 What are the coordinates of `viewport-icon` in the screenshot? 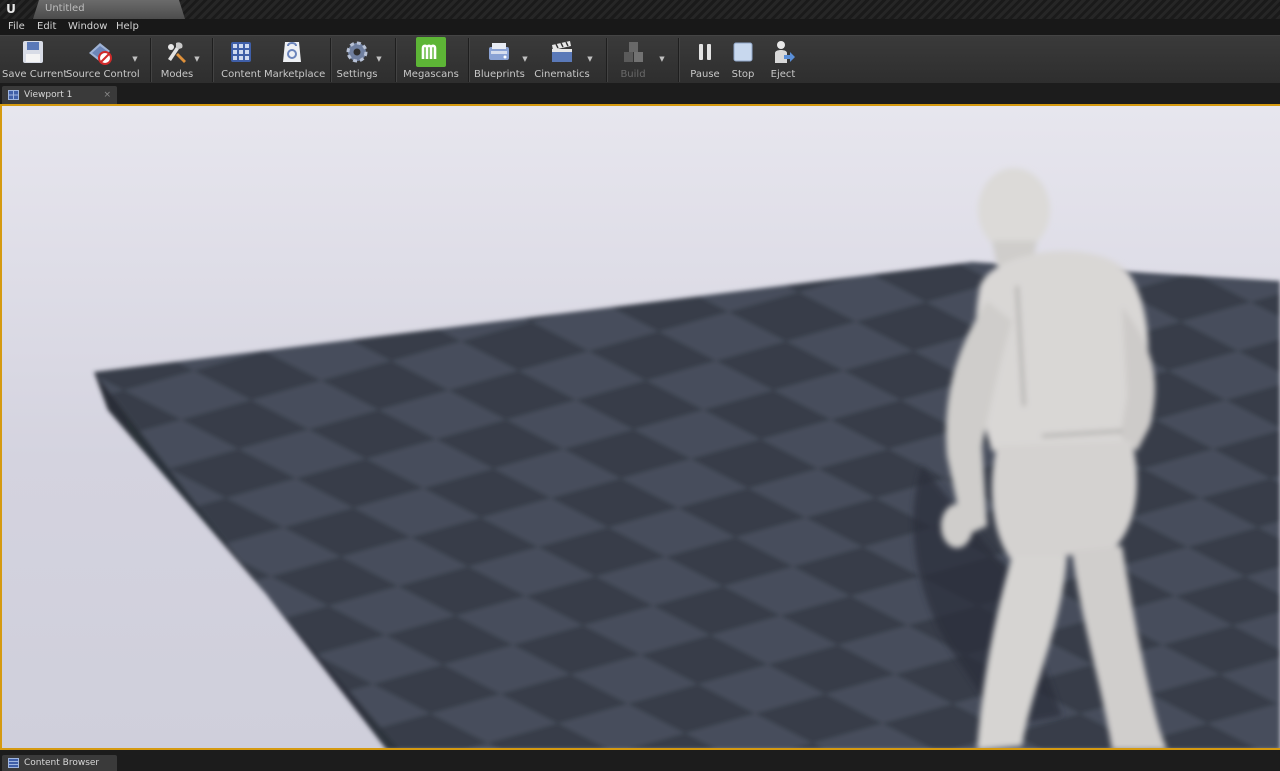 It's located at (13, 95).